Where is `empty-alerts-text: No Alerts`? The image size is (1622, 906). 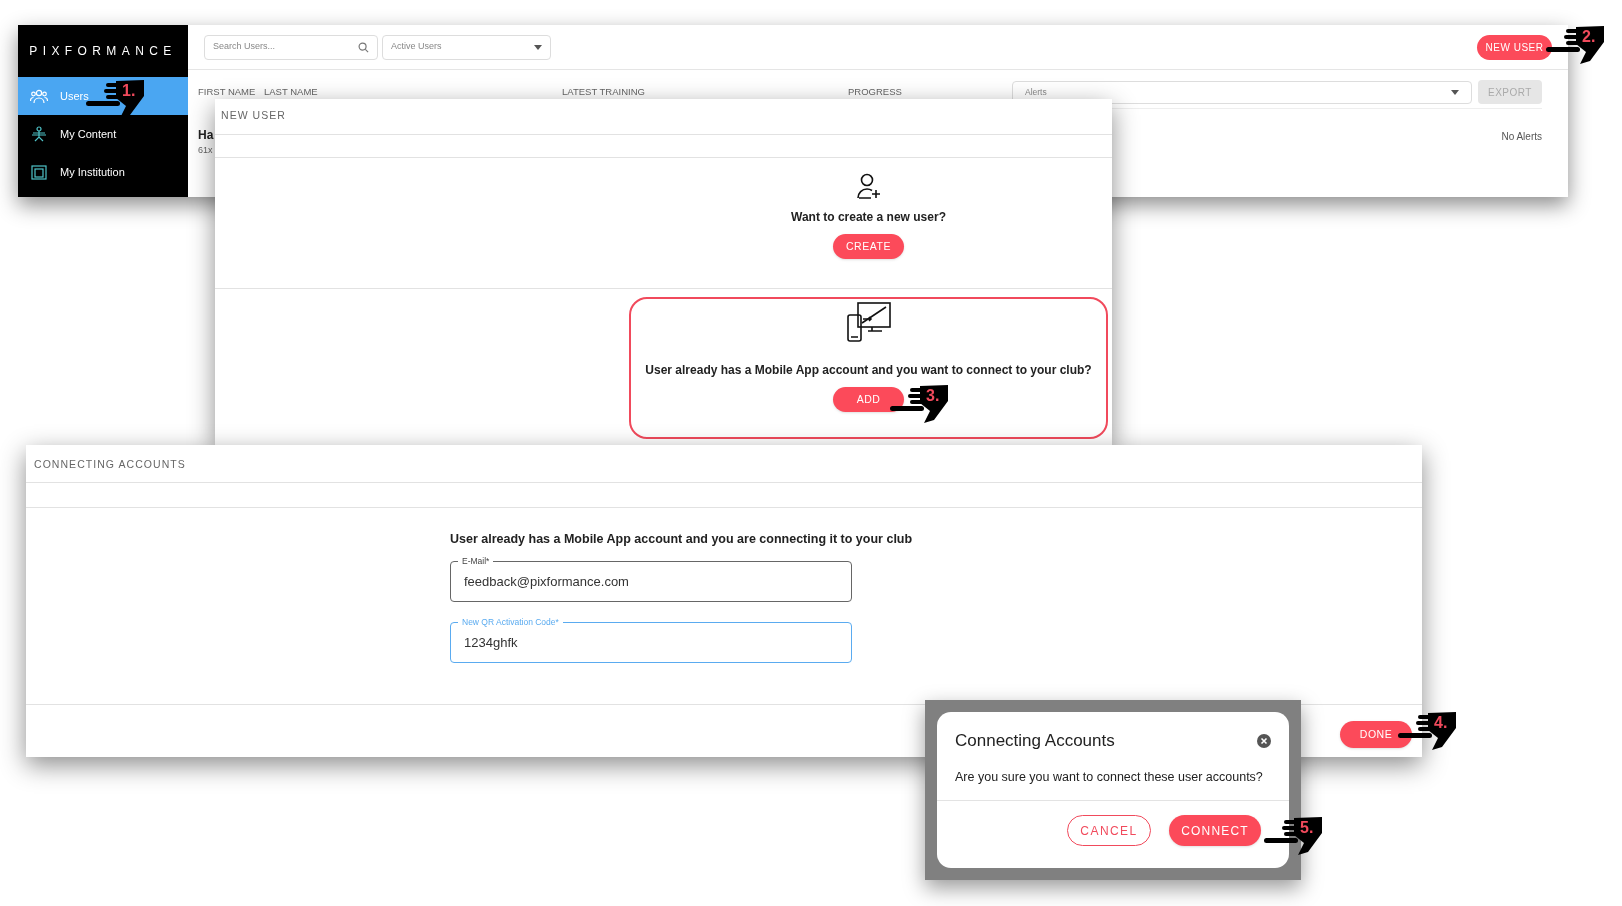
empty-alerts-text: No Alerts is located at coordinates (1521, 137).